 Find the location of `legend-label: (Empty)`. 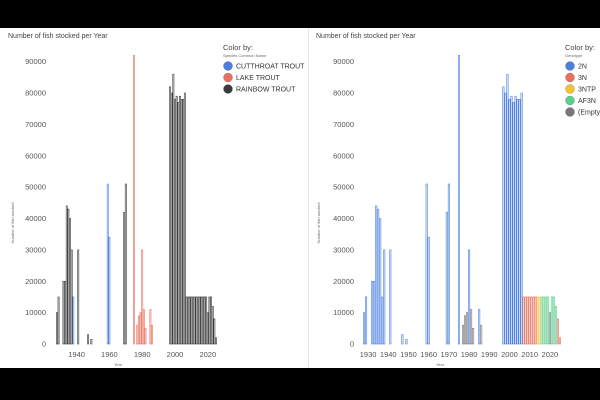

legend-label: (Empty) is located at coordinates (589, 113).